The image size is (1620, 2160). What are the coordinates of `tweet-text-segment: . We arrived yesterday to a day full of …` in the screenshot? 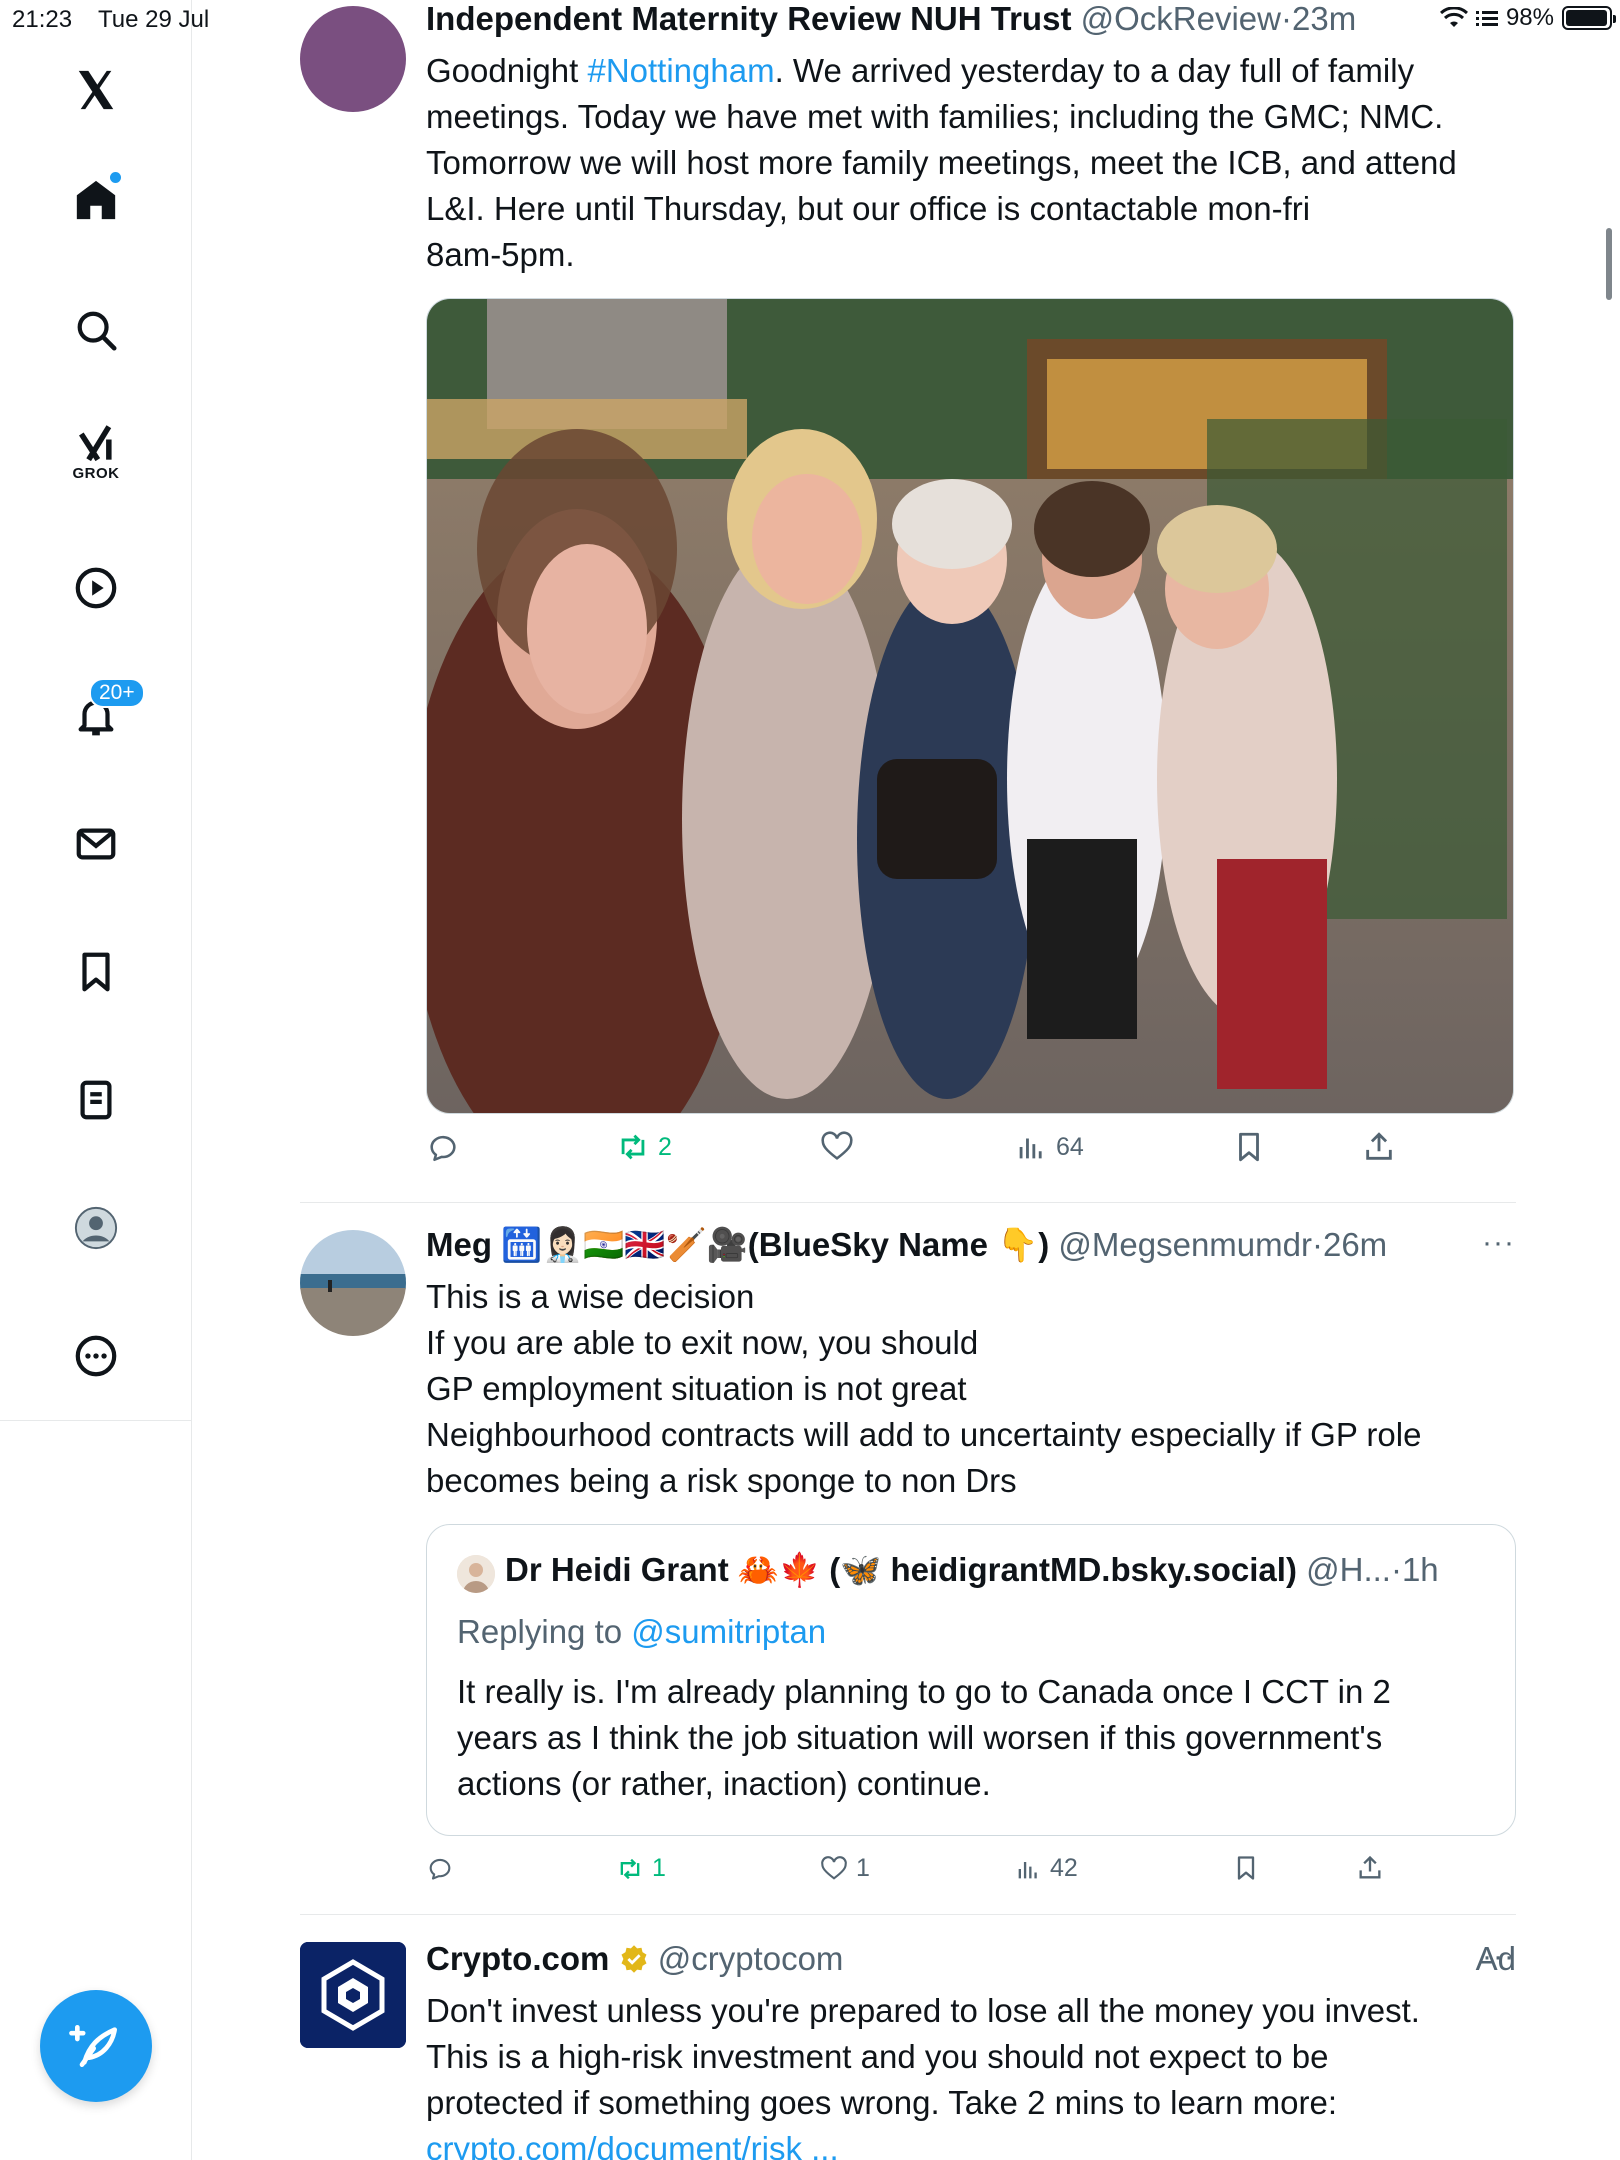 It's located at (1094, 70).